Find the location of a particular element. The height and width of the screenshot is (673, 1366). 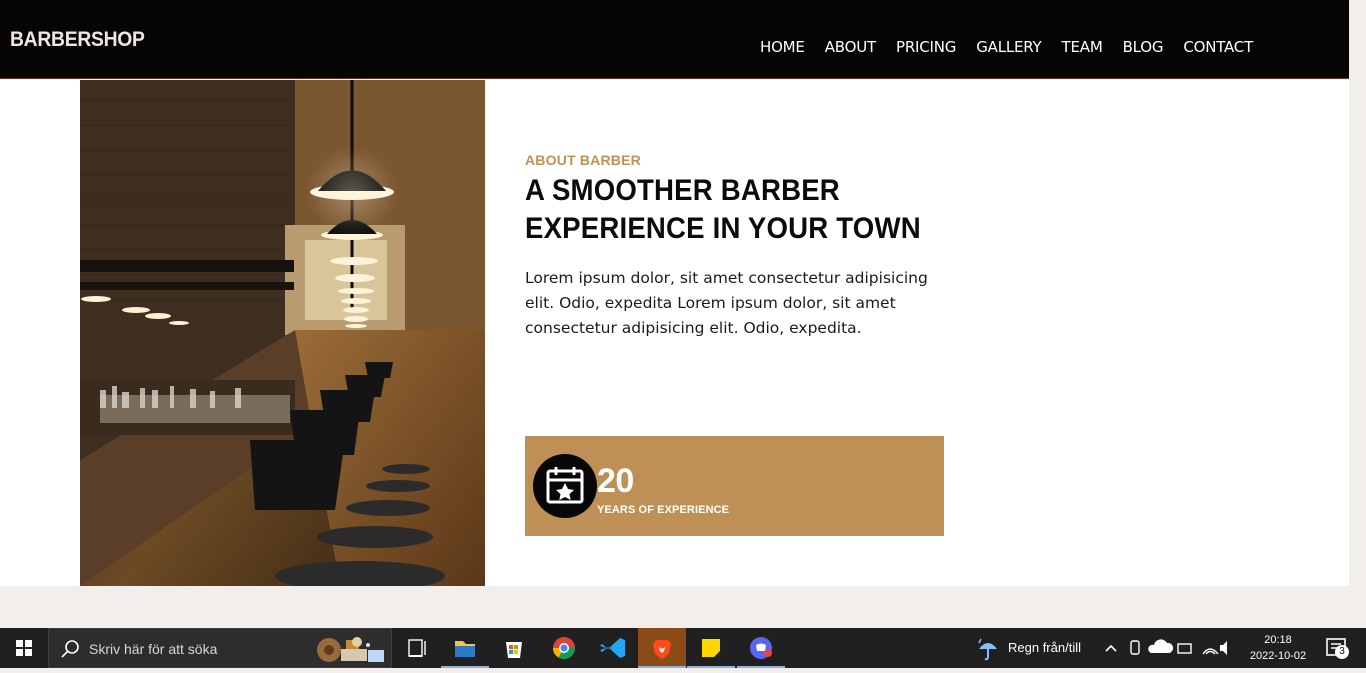

search-placeholder: Skriv här för att söka is located at coordinates (153, 649).